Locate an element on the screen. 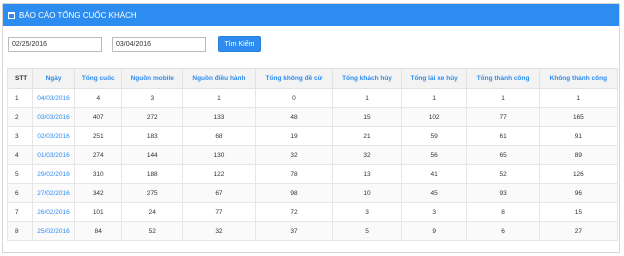  column-header: Ngày is located at coordinates (53, 78).